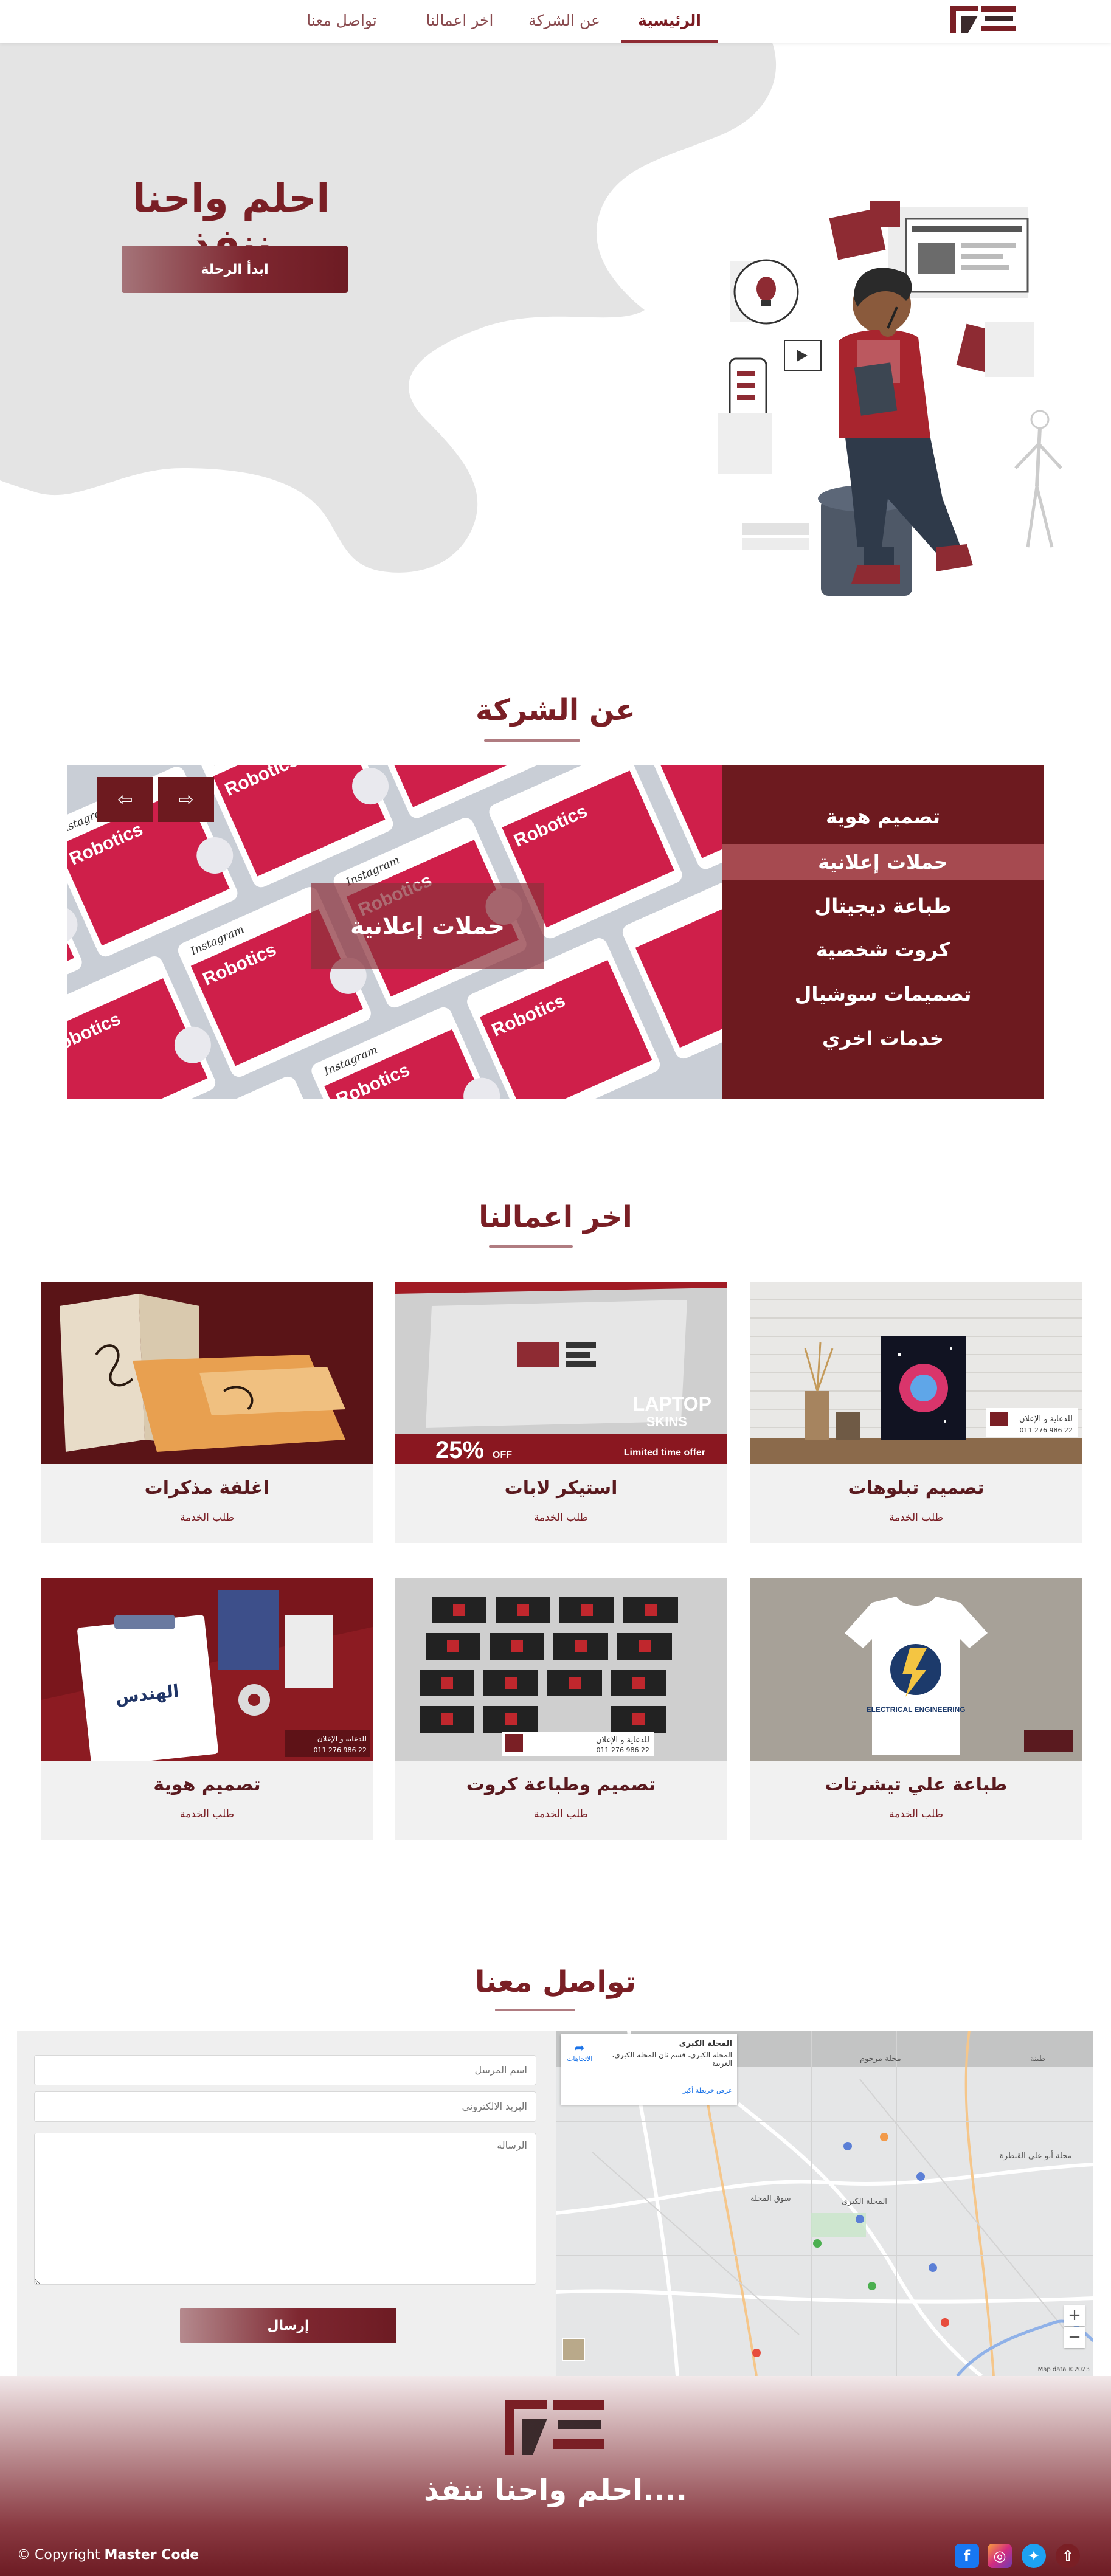 The height and width of the screenshot is (2576, 1111). I want to click on email-field, so click(285, 2106).